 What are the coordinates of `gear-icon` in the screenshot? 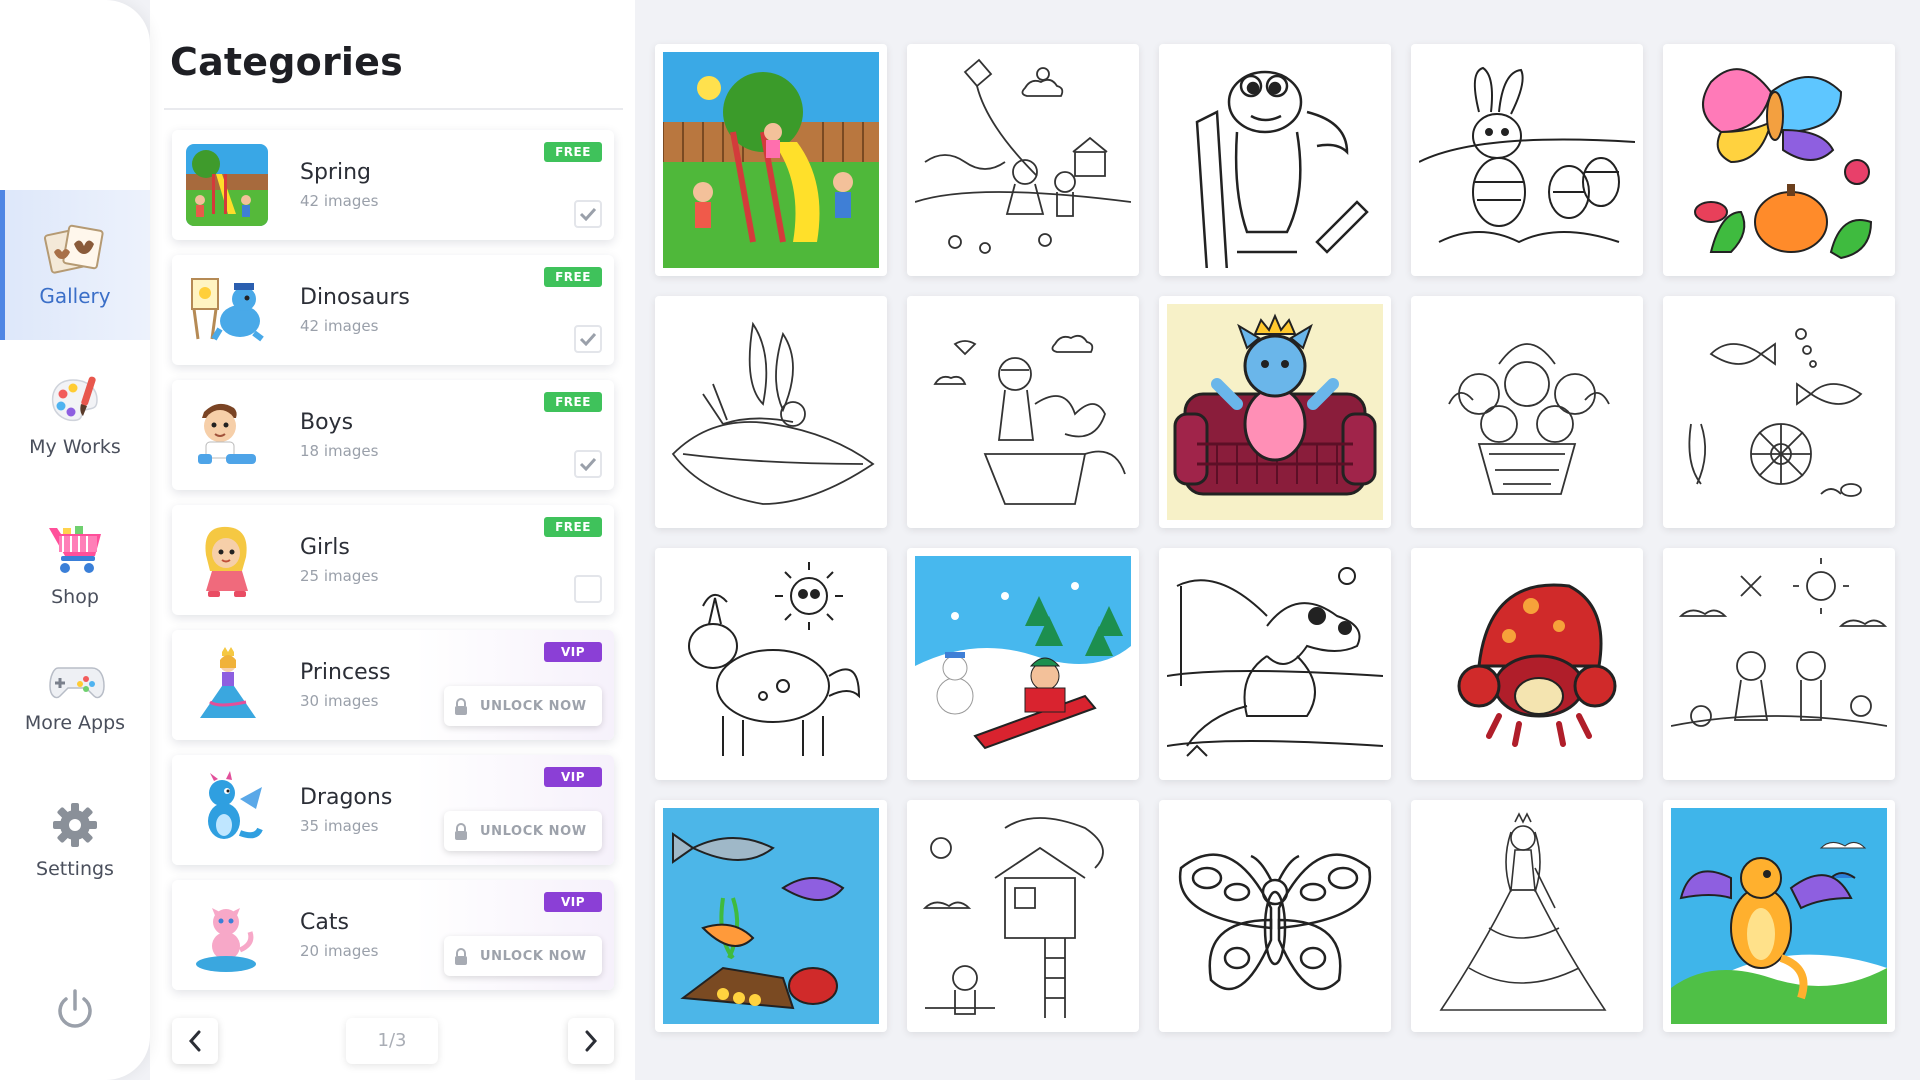 It's located at (75, 825).